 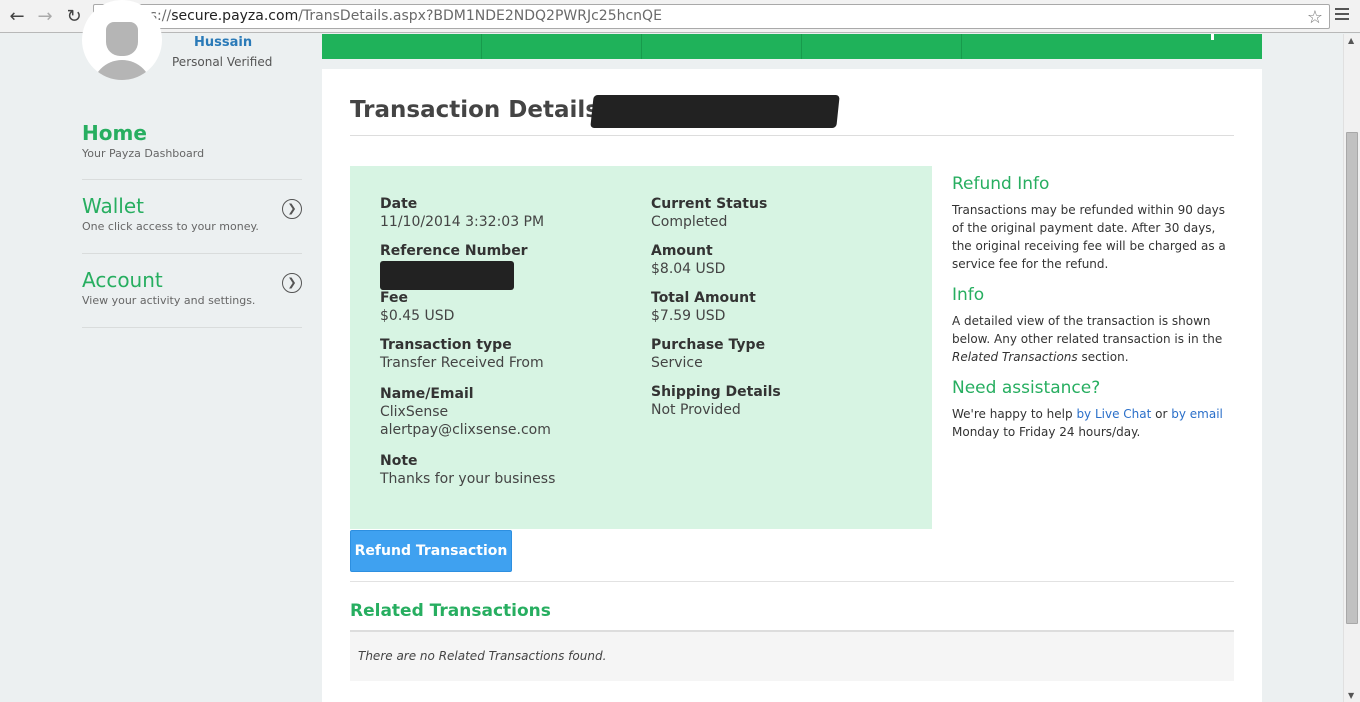 I want to click on user-status: Personal Verified, so click(x=222, y=62).